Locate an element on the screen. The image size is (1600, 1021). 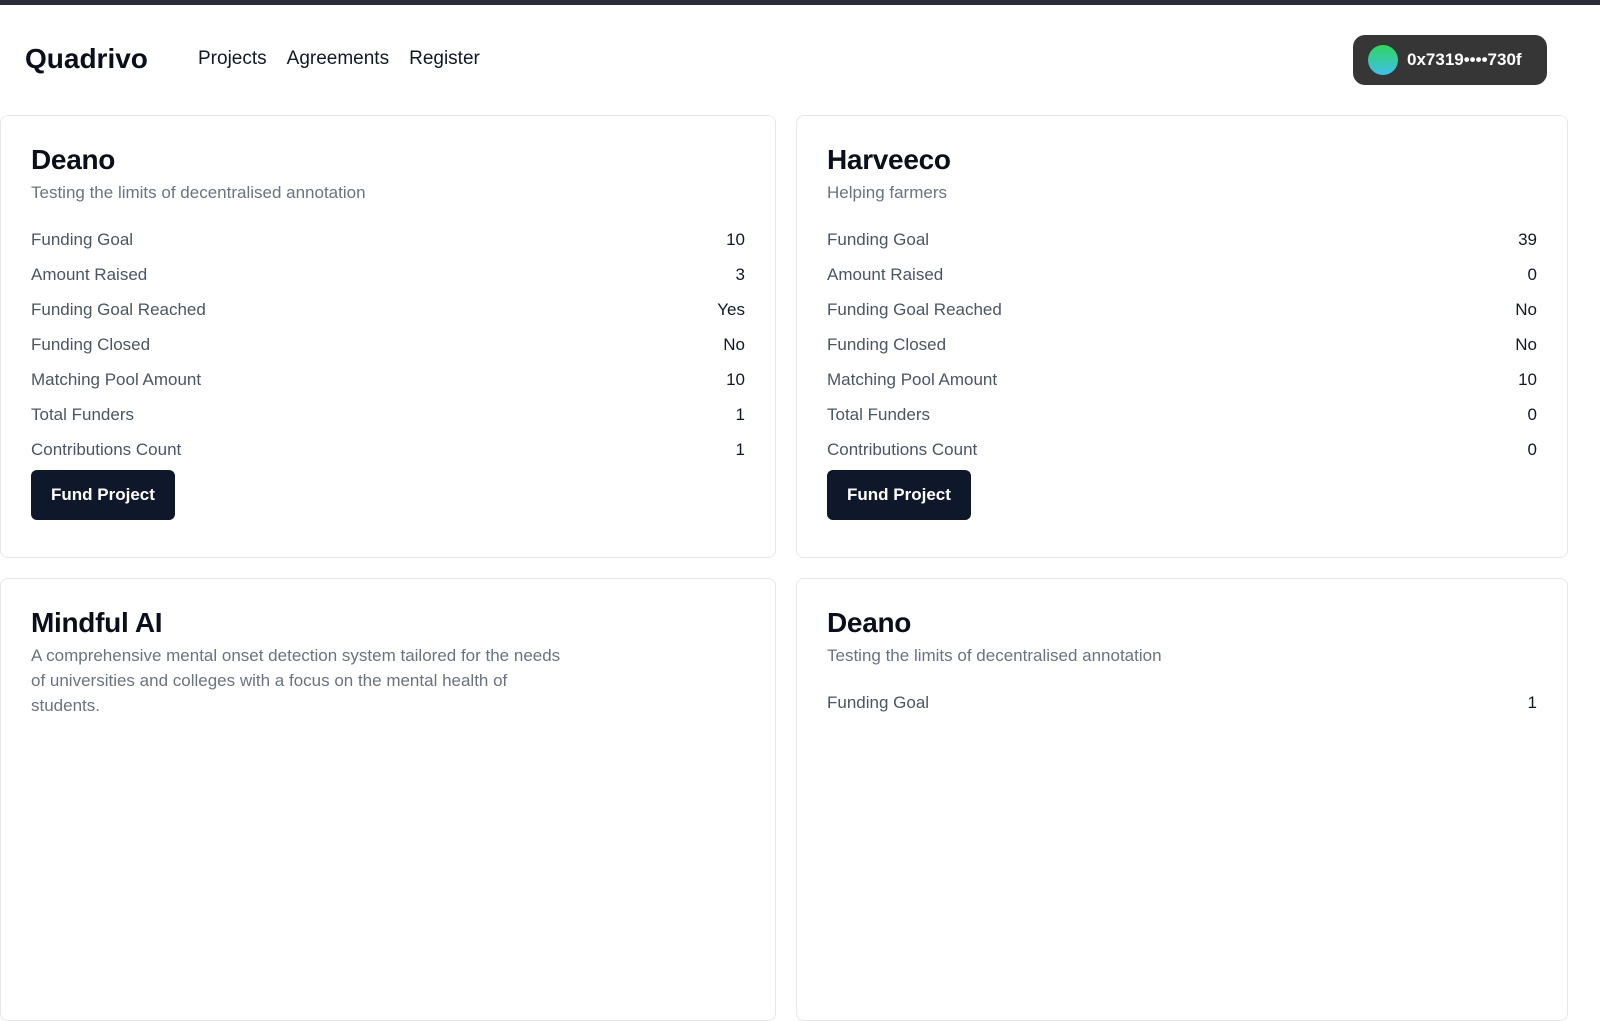
stat-row: Funding Goal 39 is located at coordinates (1182, 244).